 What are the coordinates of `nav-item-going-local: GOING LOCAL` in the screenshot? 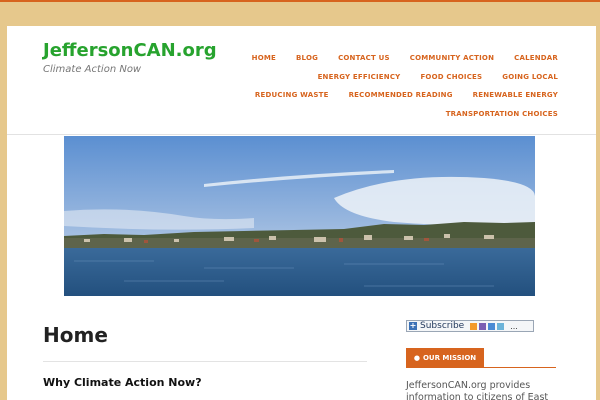 It's located at (530, 82).